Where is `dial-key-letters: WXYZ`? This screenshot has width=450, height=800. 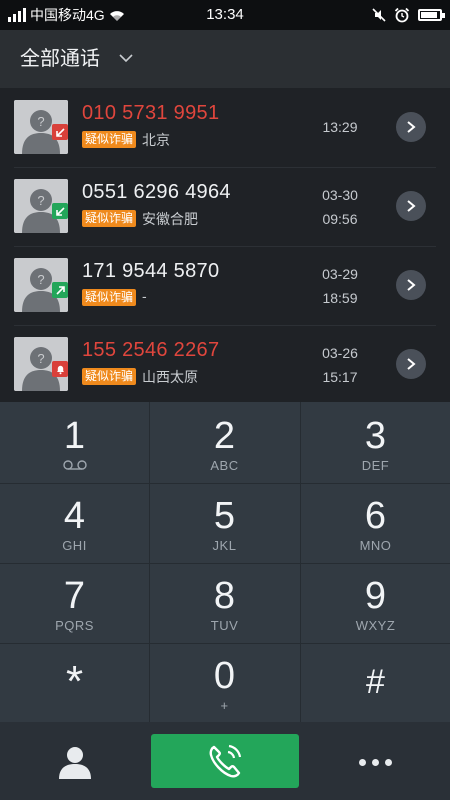 dial-key-letters: WXYZ is located at coordinates (375, 625).